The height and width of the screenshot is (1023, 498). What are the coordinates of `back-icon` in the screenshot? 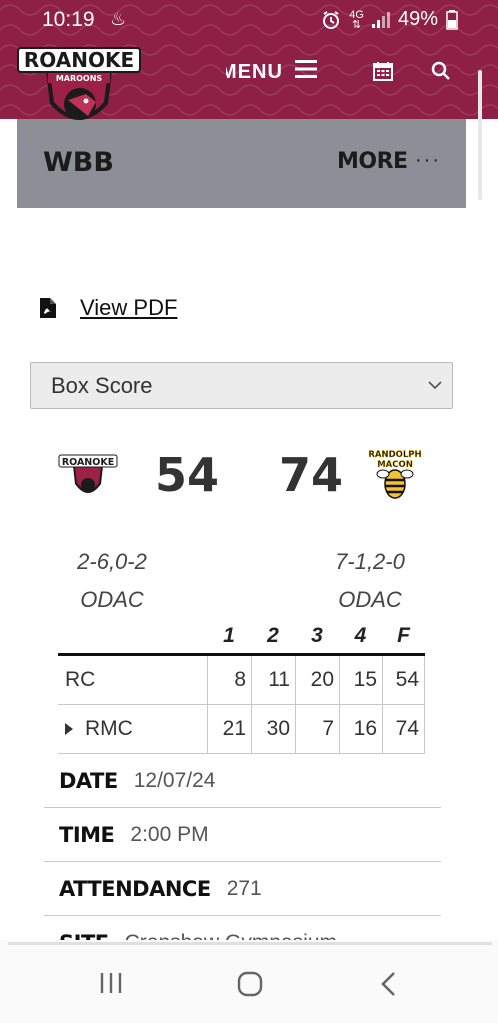 It's located at (388, 984).